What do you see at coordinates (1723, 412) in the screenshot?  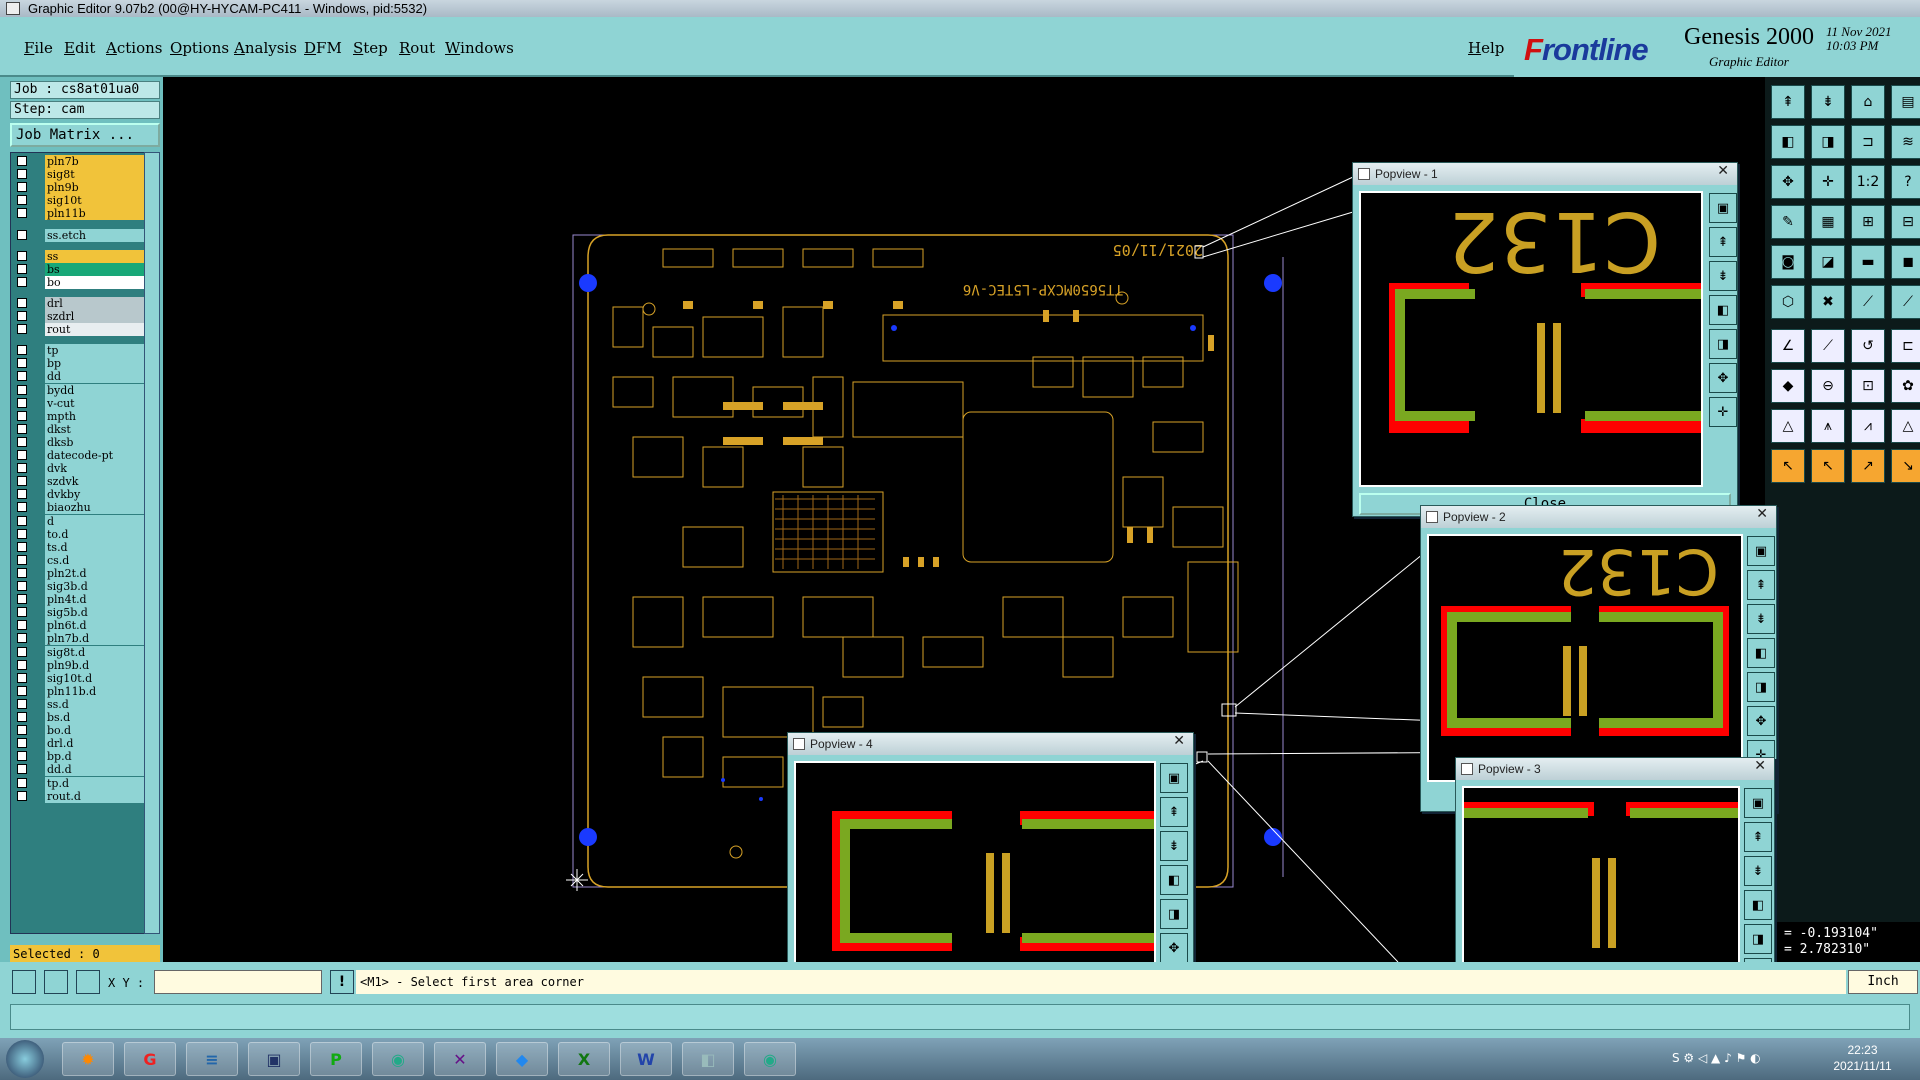 I see `popview-tool-icon: ✛` at bounding box center [1723, 412].